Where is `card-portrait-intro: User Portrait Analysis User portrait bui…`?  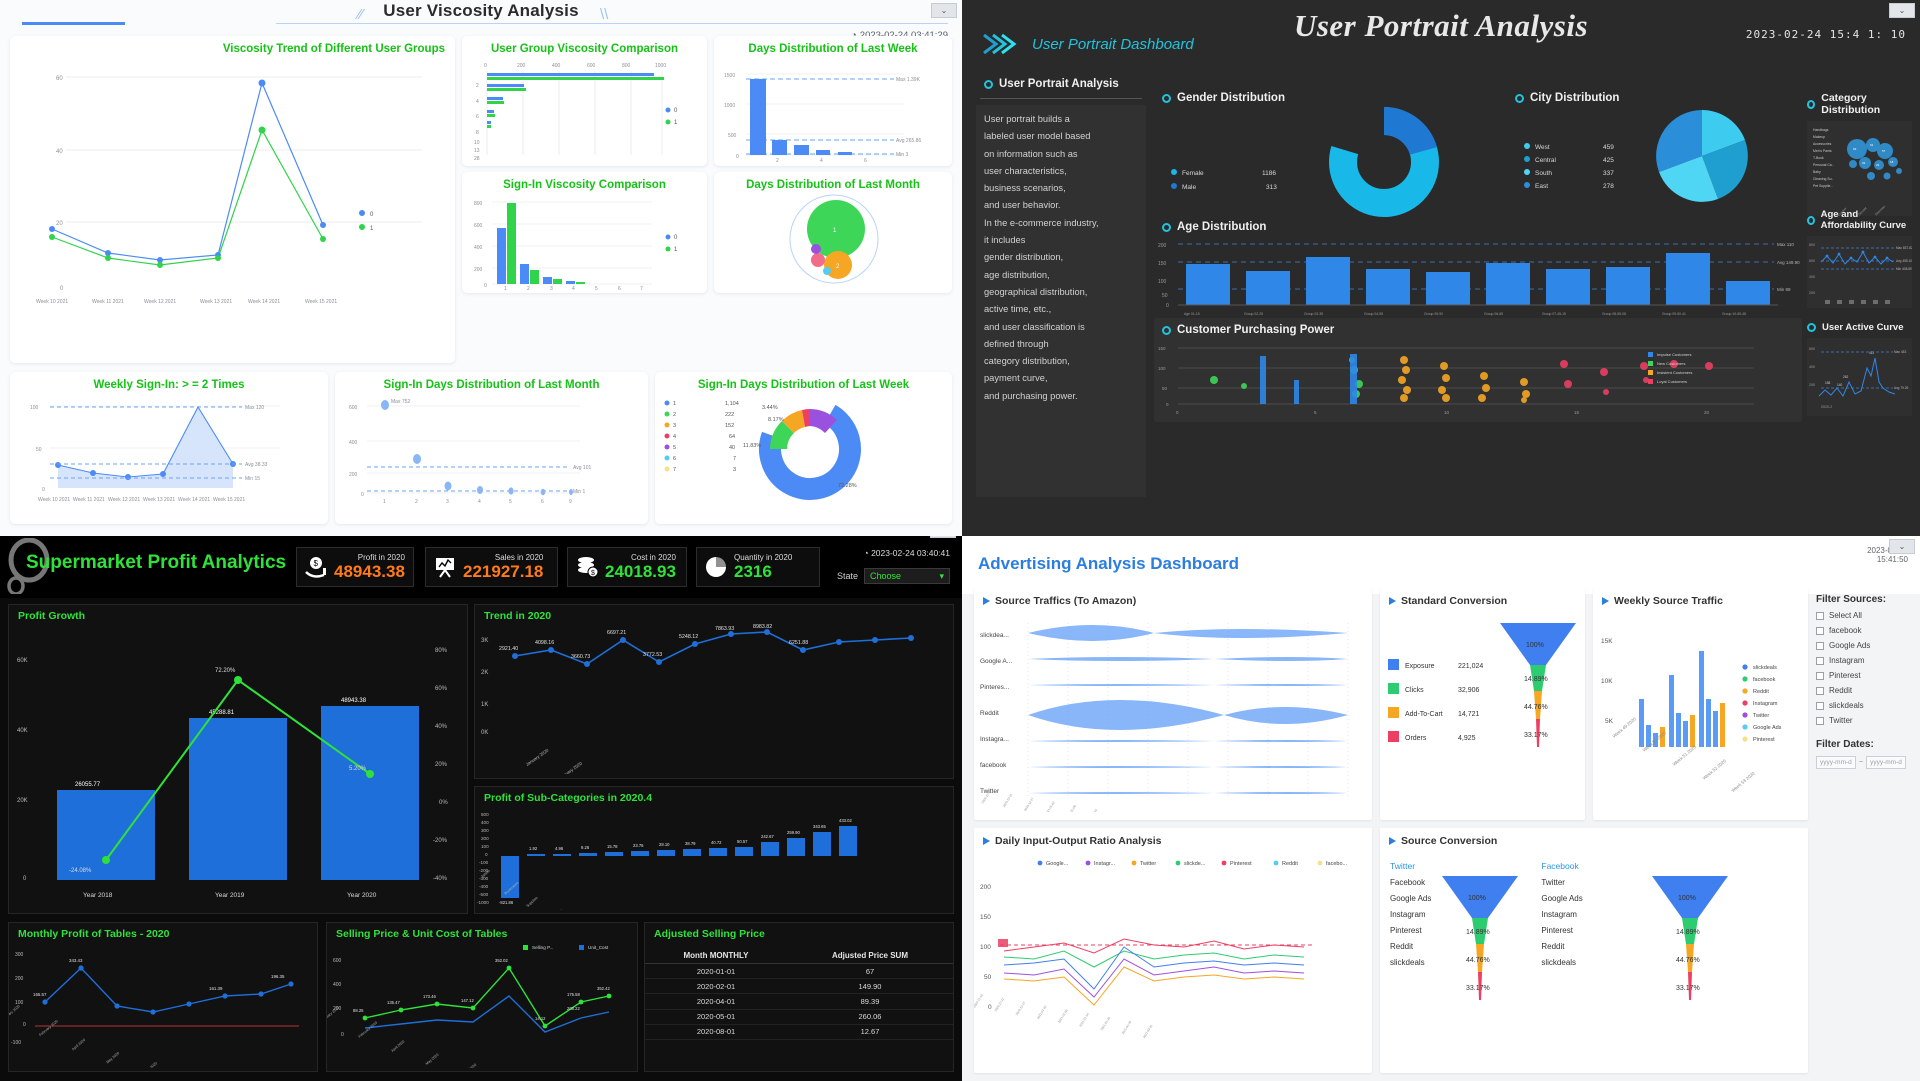 card-portrait-intro: User Portrait Analysis User portrait bui… is located at coordinates (1061, 292).